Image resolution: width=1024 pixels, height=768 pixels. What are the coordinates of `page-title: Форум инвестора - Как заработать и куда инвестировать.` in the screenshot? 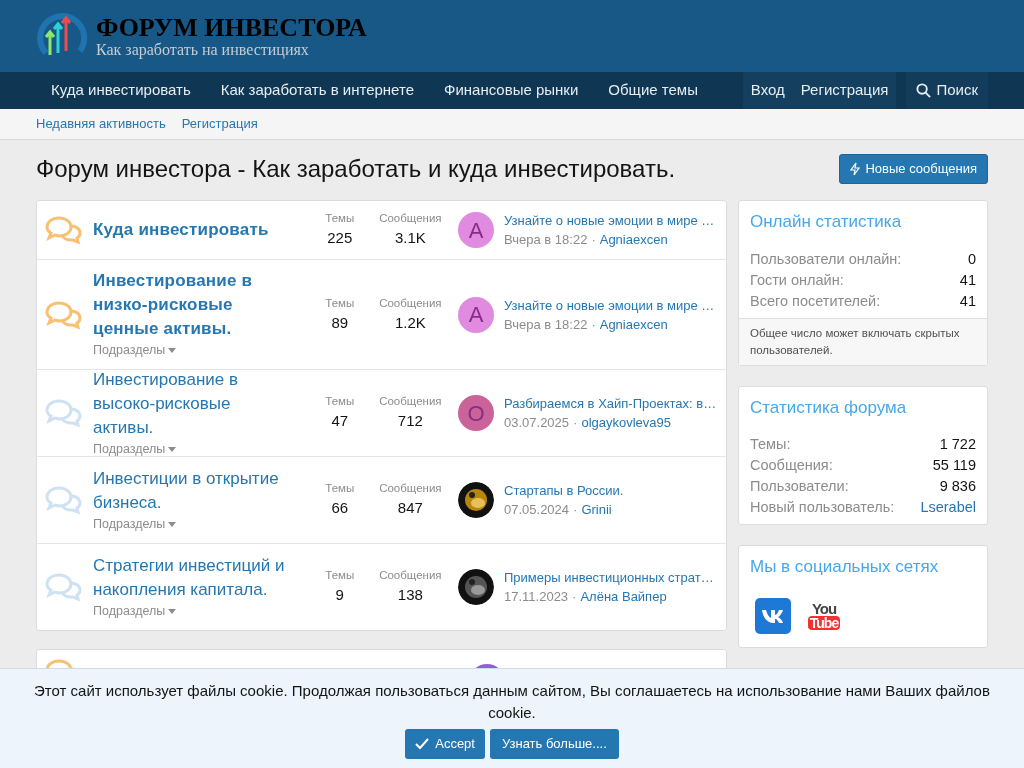 It's located at (356, 169).